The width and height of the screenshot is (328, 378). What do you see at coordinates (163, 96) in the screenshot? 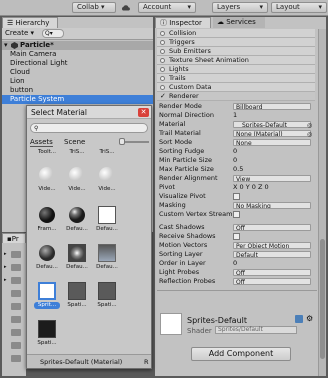
I see `checkmark-icon: ✓` at bounding box center [163, 96].